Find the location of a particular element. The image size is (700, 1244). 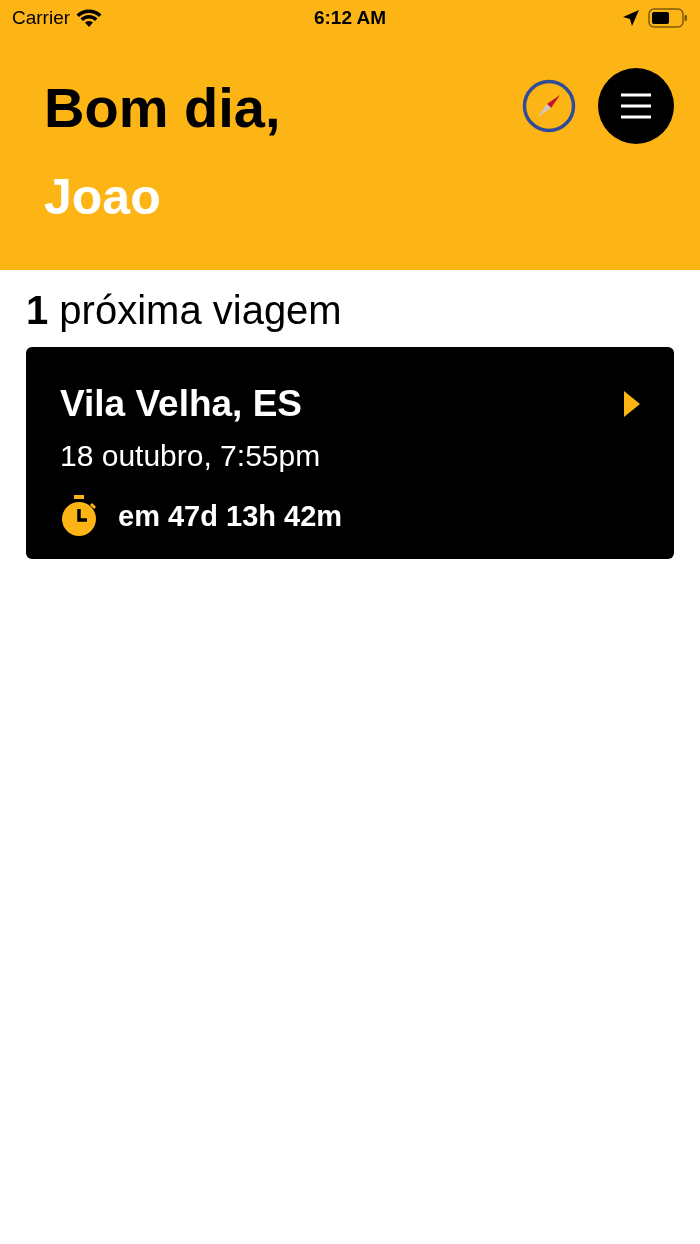

carrier-label: Carrier is located at coordinates (41, 18).